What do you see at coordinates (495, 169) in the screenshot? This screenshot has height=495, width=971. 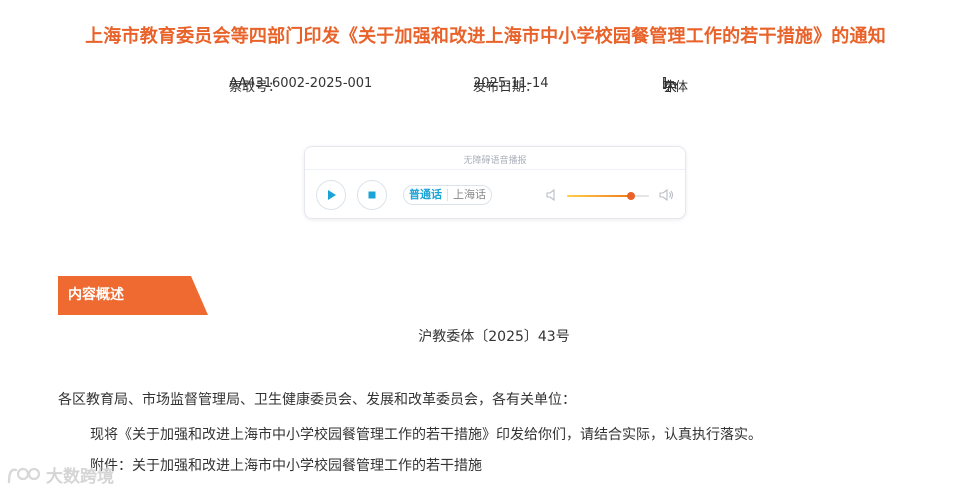 I see `player-divider` at bounding box center [495, 169].